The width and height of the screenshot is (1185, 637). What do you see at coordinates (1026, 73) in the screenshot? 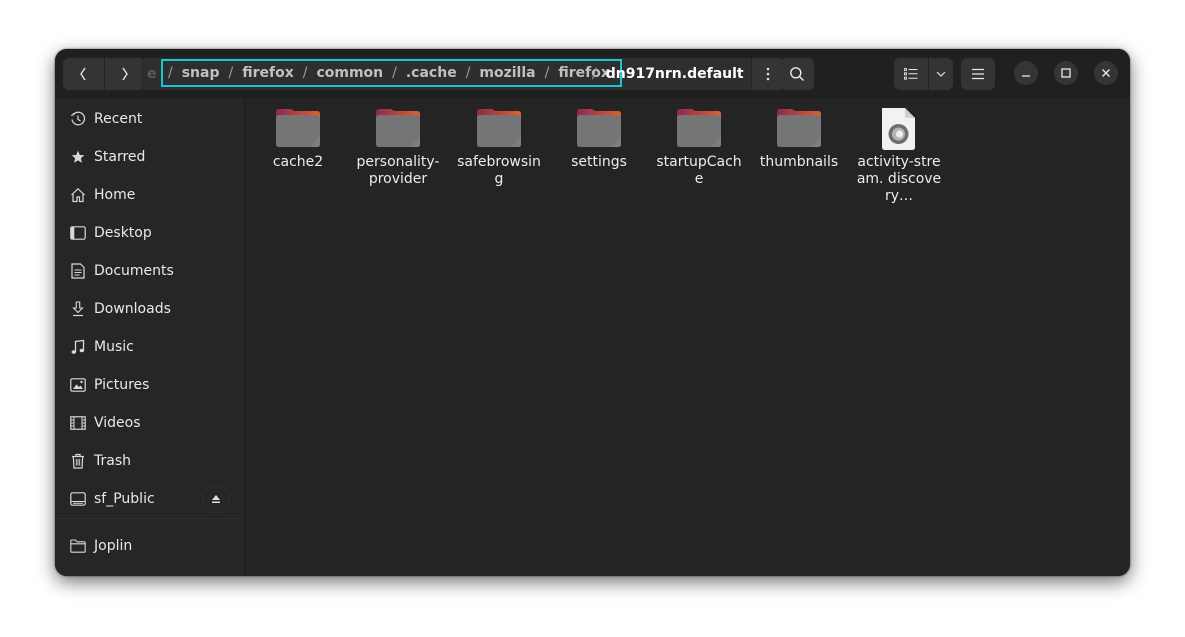
I see `minimize-button` at bounding box center [1026, 73].